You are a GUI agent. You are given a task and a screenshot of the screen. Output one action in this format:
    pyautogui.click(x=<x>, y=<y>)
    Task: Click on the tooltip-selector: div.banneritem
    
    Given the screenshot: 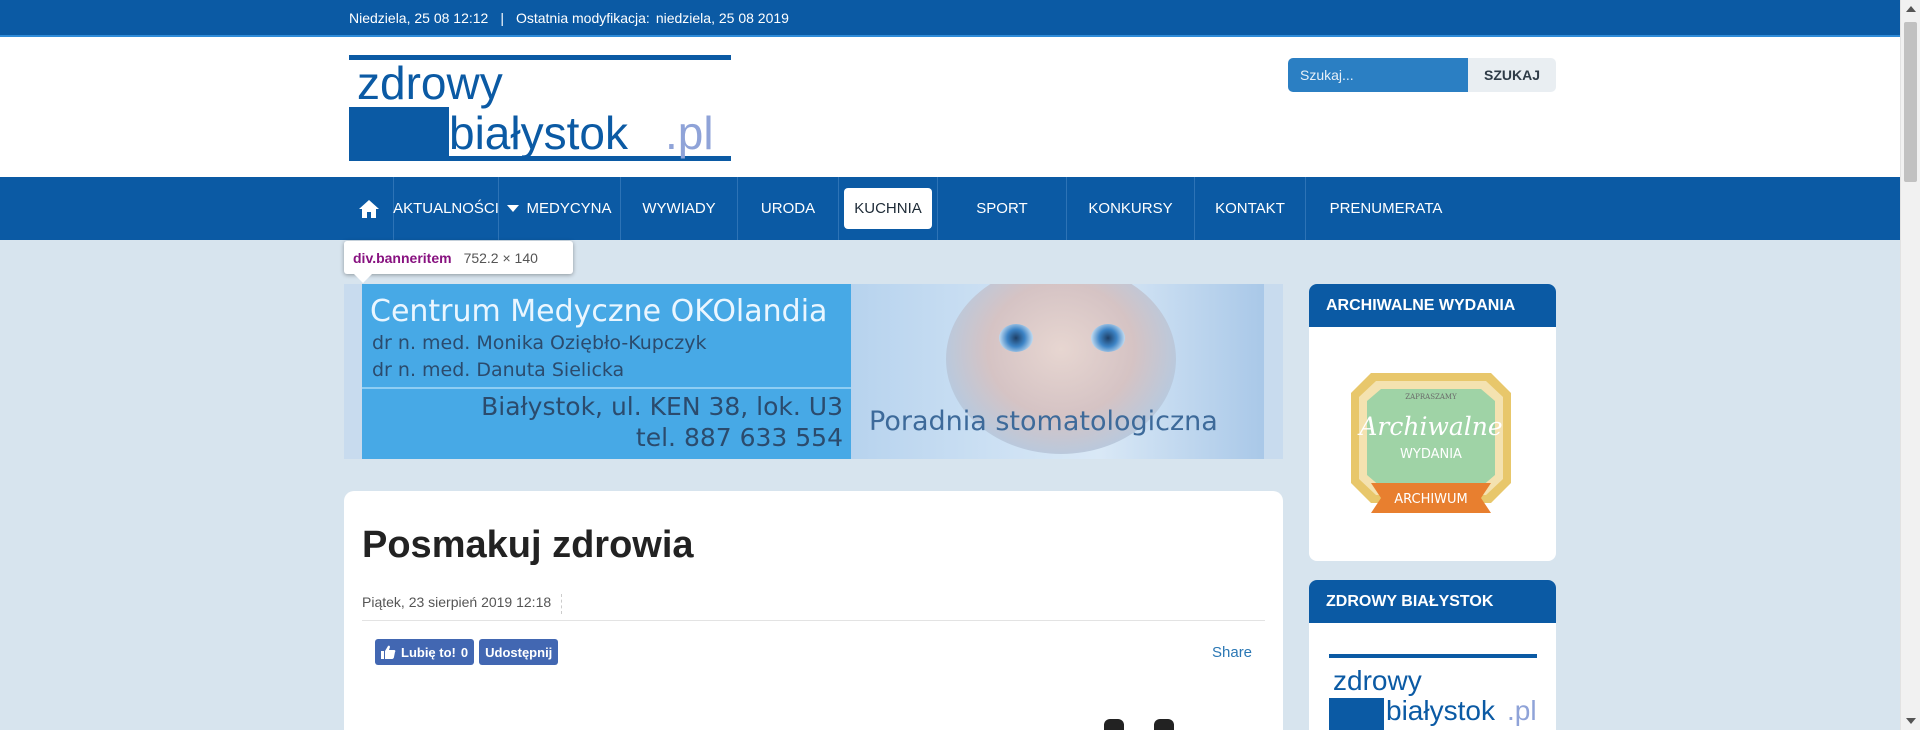 What is the action you would take?
    pyautogui.click(x=402, y=258)
    